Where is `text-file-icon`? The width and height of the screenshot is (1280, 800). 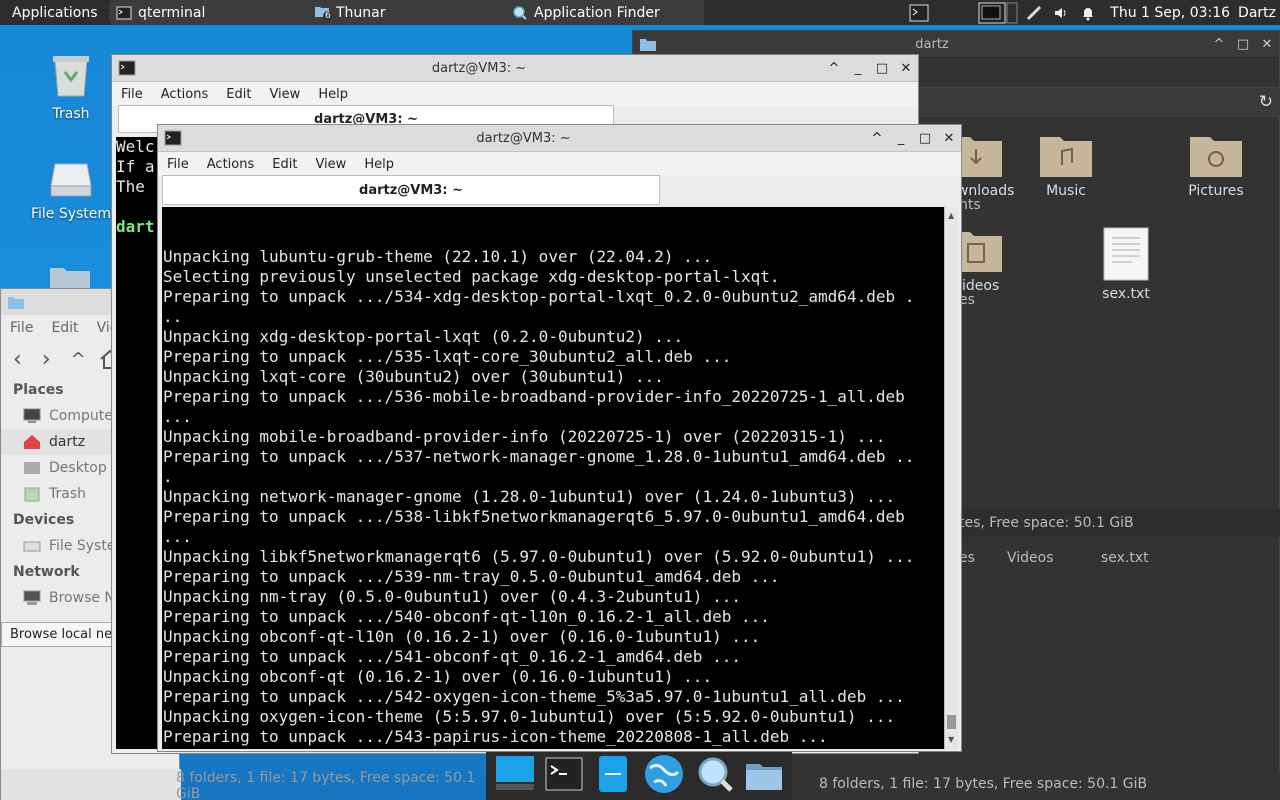
text-file-icon is located at coordinates (1126, 254).